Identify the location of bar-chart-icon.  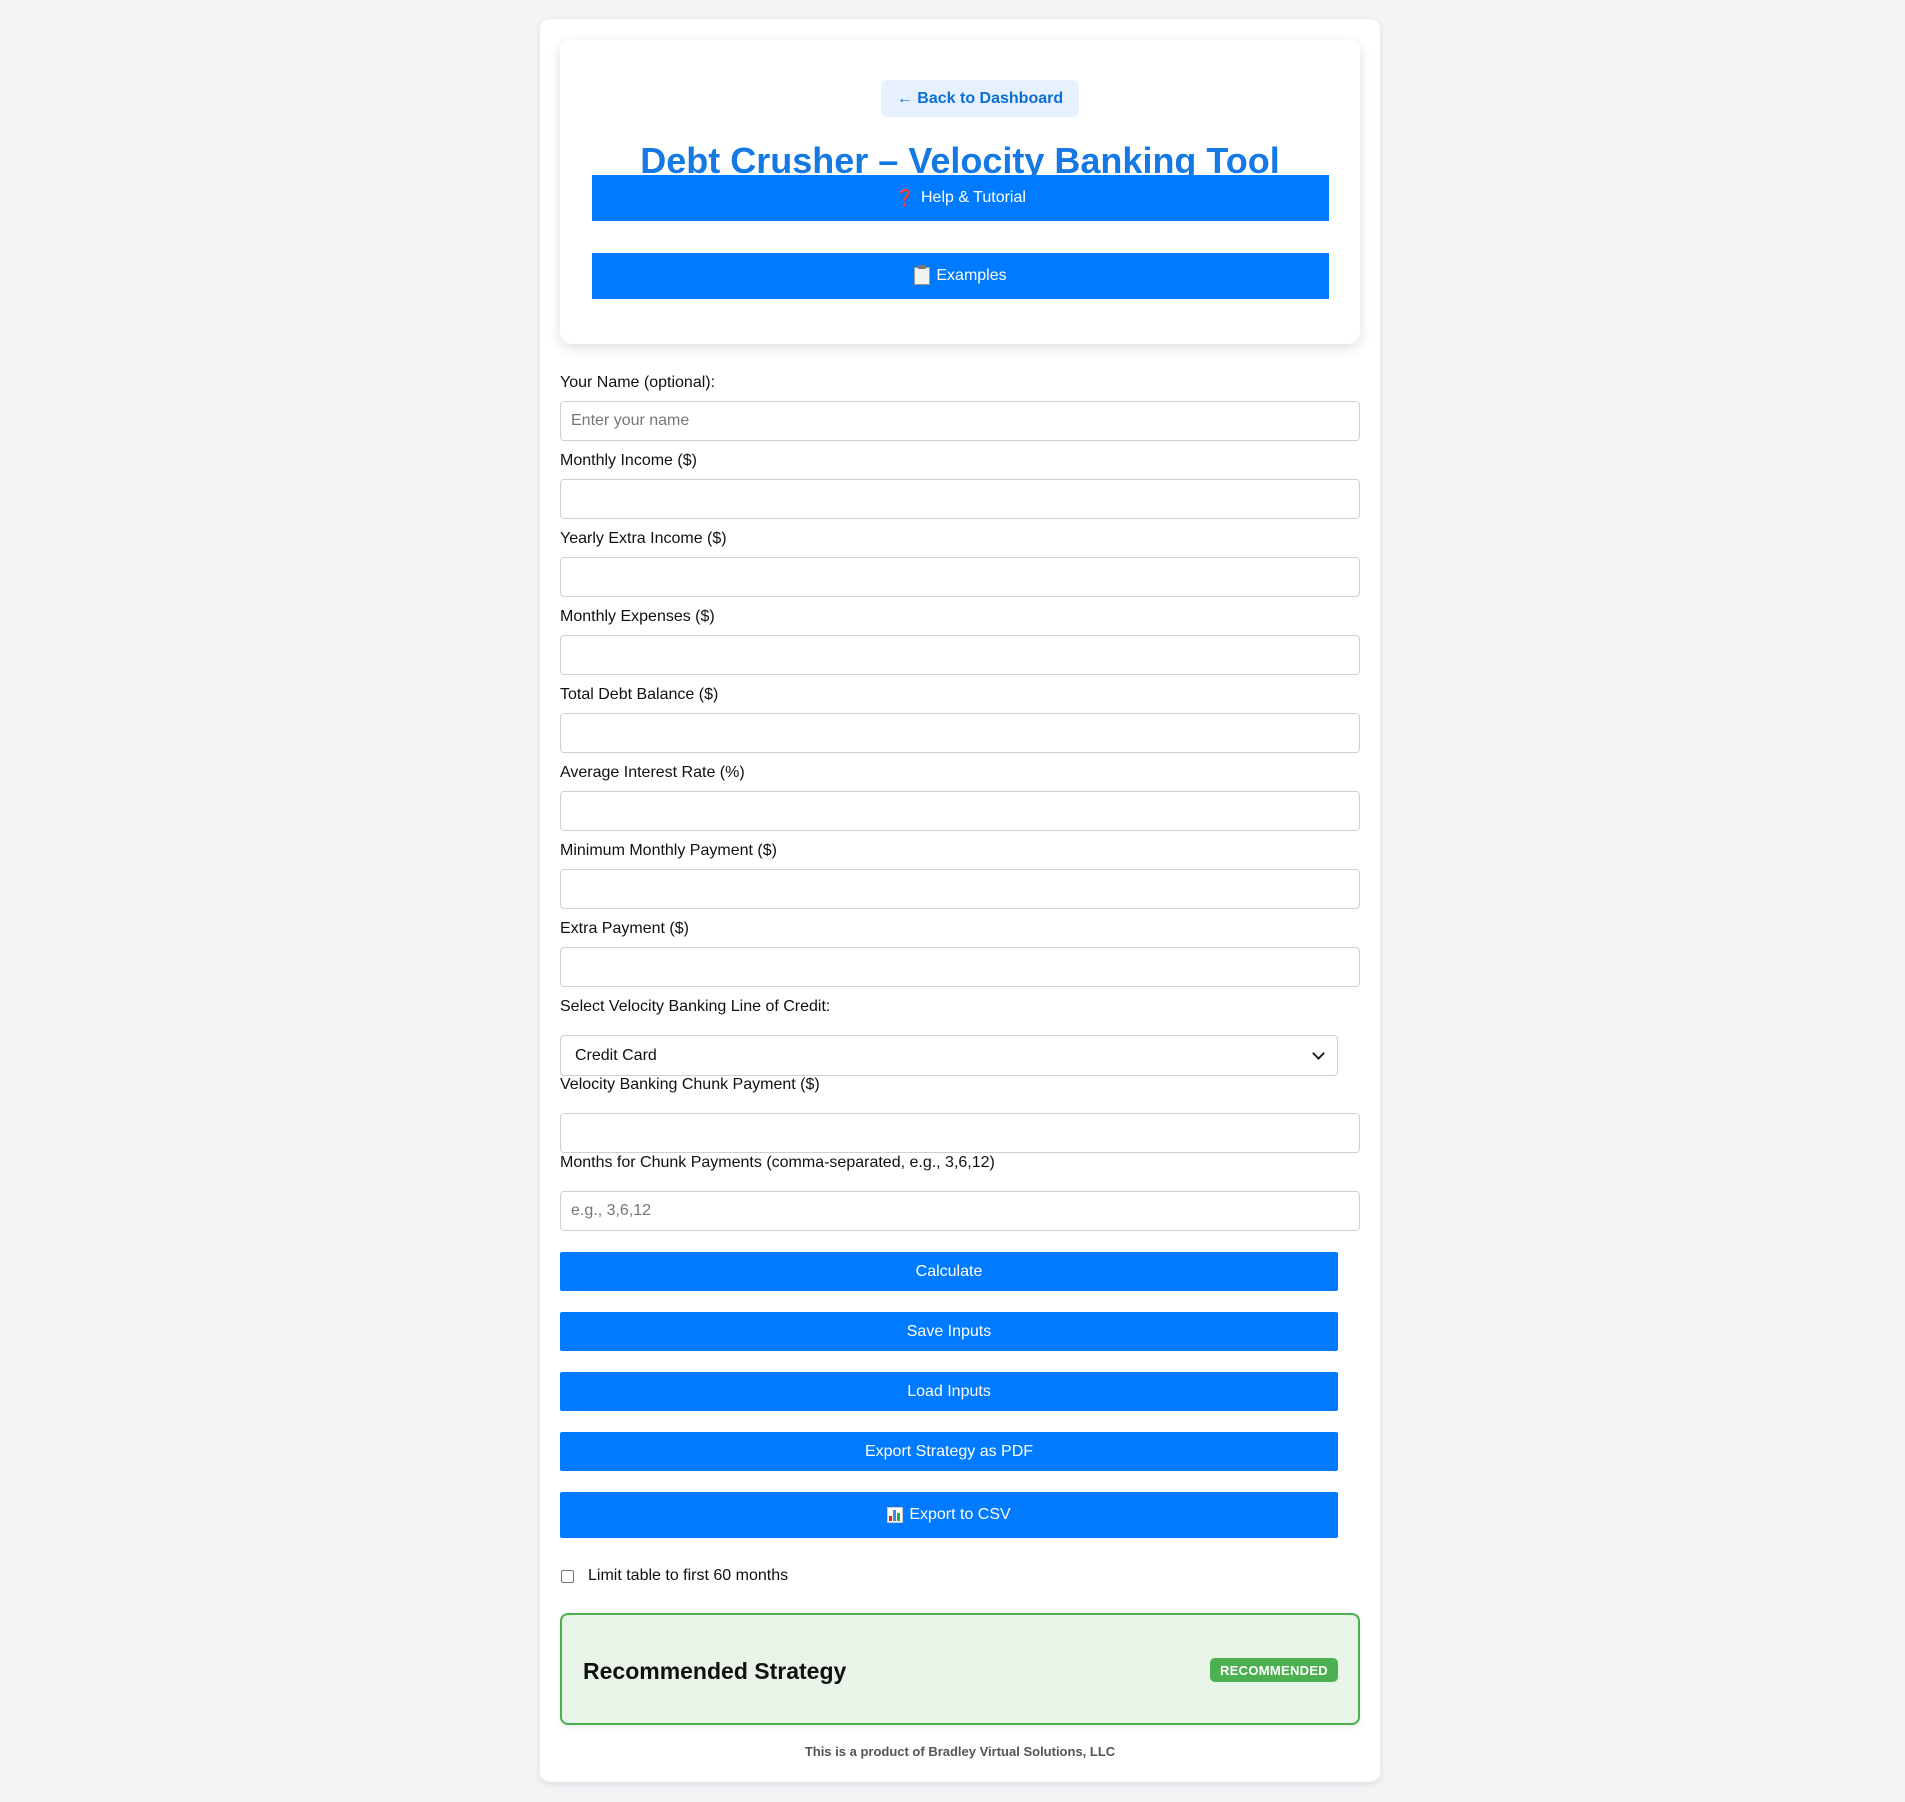
(895, 1515).